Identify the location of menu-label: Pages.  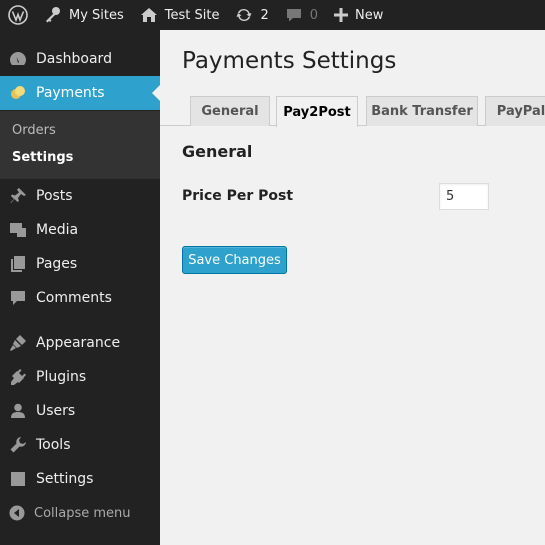
(57, 264).